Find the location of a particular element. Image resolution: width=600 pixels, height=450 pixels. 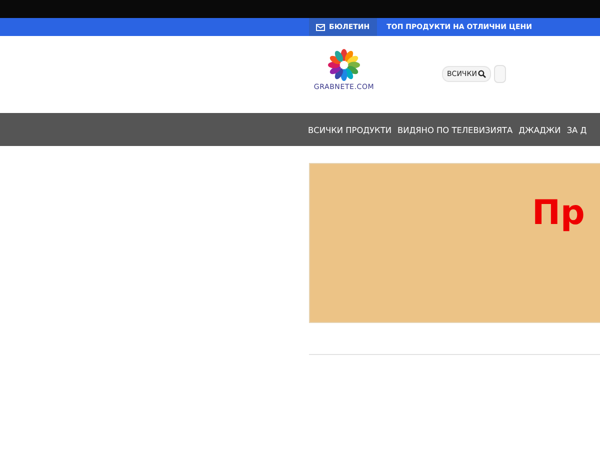

nav-link: ВСИЧКИ ПРОДУКТИ is located at coordinates (350, 129).